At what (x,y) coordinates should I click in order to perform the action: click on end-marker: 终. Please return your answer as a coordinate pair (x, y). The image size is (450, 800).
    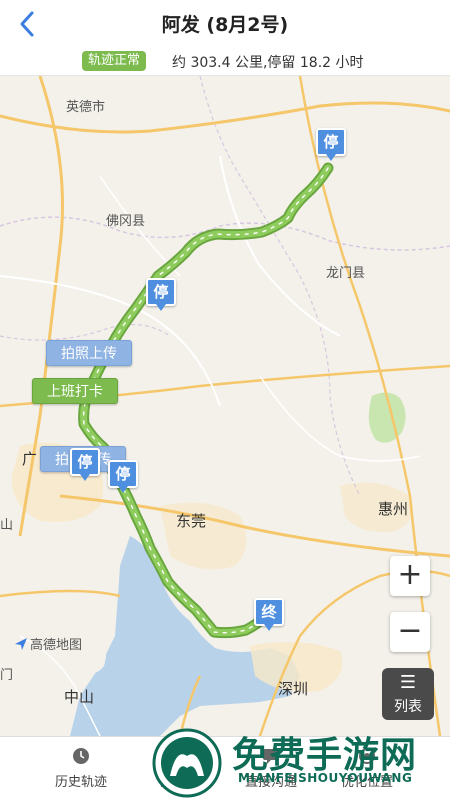
    Looking at the image, I should click on (269, 615).